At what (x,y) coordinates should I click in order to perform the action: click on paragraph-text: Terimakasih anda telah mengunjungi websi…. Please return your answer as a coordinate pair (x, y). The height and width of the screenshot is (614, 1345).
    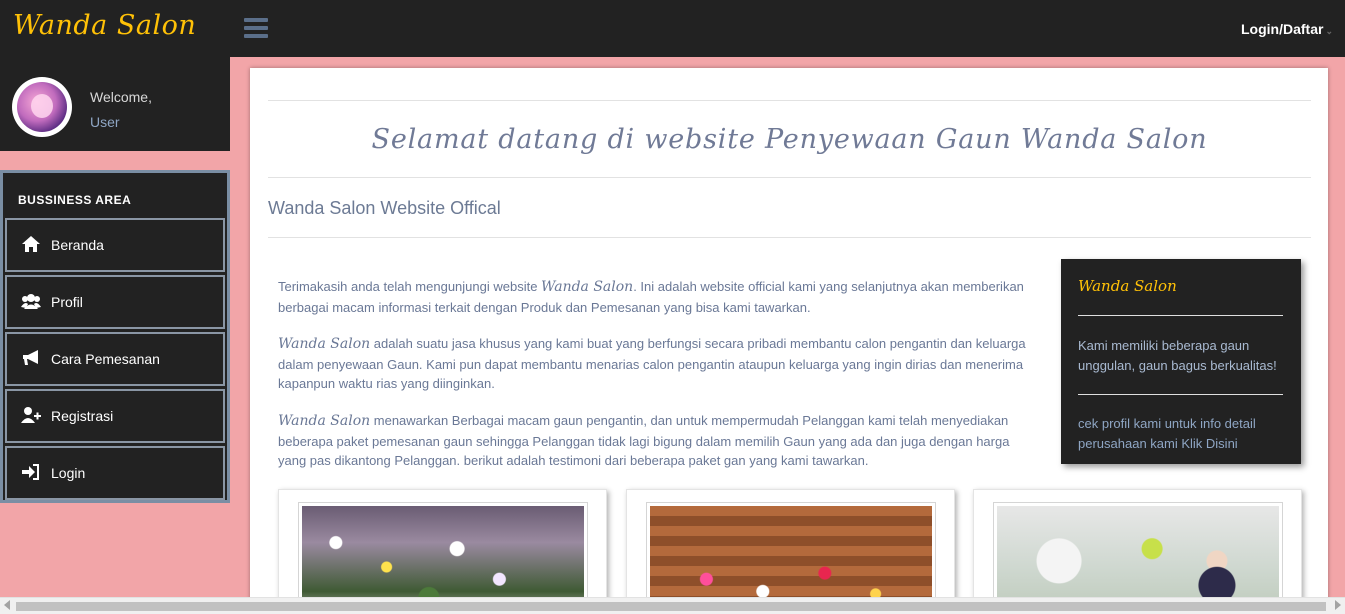
    Looking at the image, I should click on (410, 286).